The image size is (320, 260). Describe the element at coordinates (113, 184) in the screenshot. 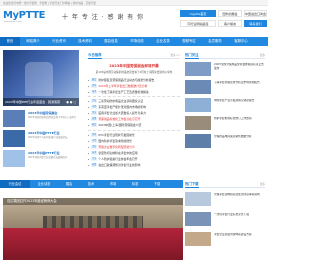

I see `section-tab-market: 市场` at that location.